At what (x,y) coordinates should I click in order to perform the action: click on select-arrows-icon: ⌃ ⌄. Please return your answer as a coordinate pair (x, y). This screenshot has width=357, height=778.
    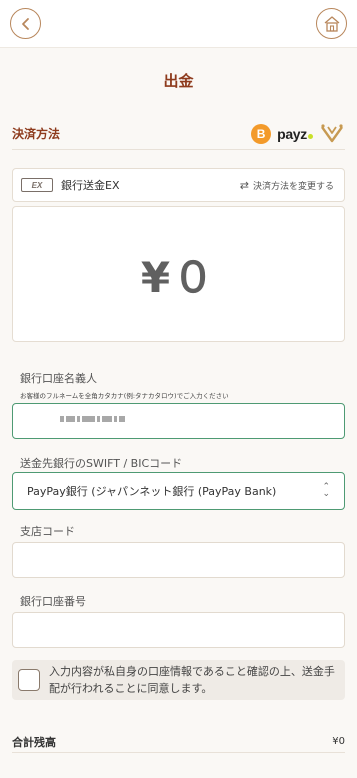
    Looking at the image, I should click on (326, 490).